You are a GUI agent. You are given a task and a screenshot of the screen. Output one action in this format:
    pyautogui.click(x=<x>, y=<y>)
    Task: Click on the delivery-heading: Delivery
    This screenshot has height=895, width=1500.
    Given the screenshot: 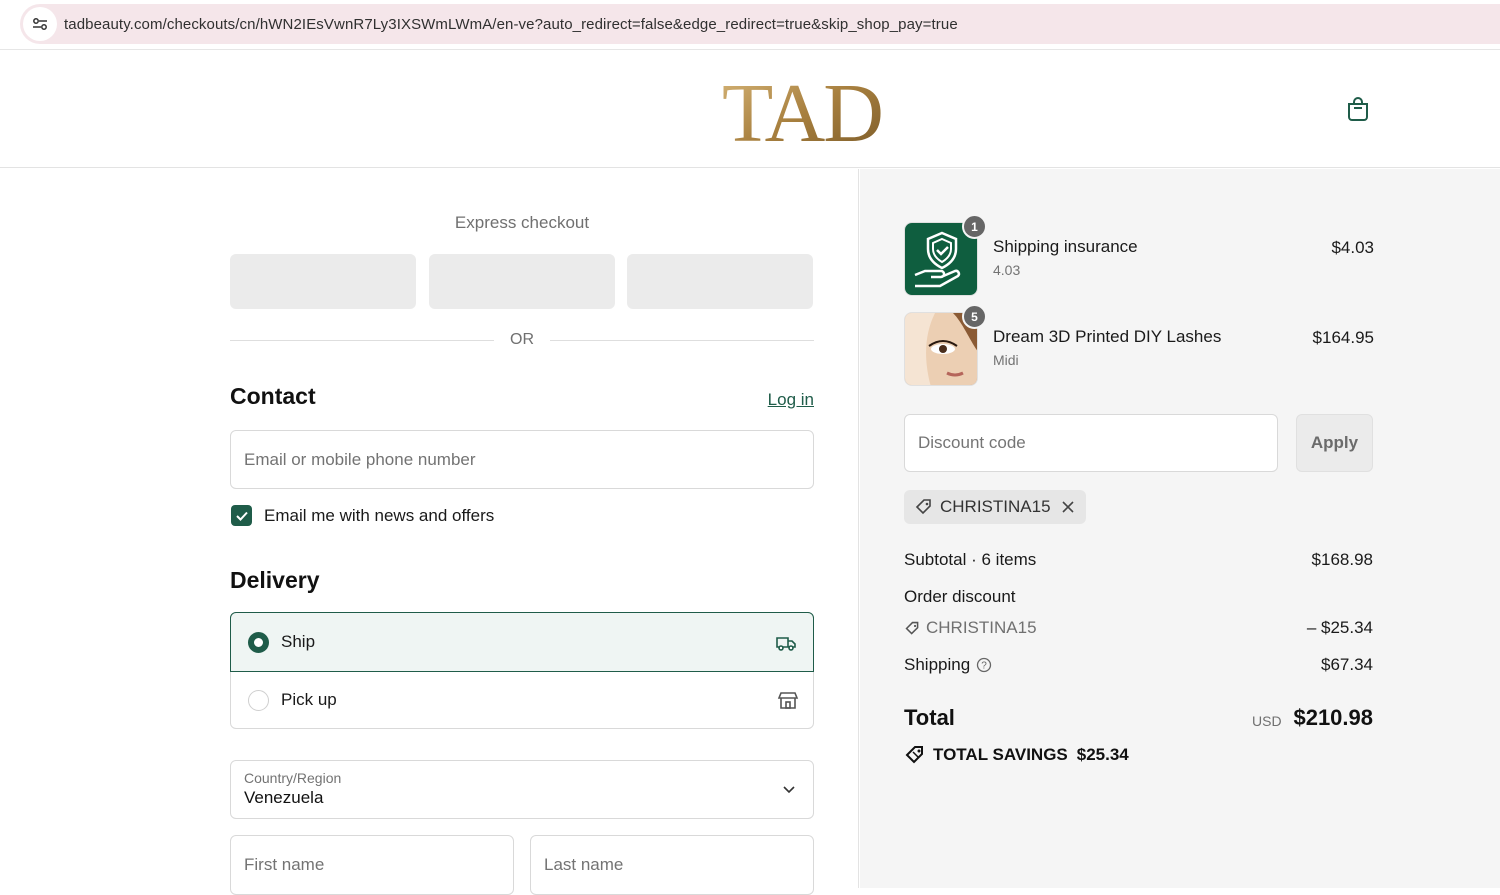 What is the action you would take?
    pyautogui.click(x=275, y=580)
    